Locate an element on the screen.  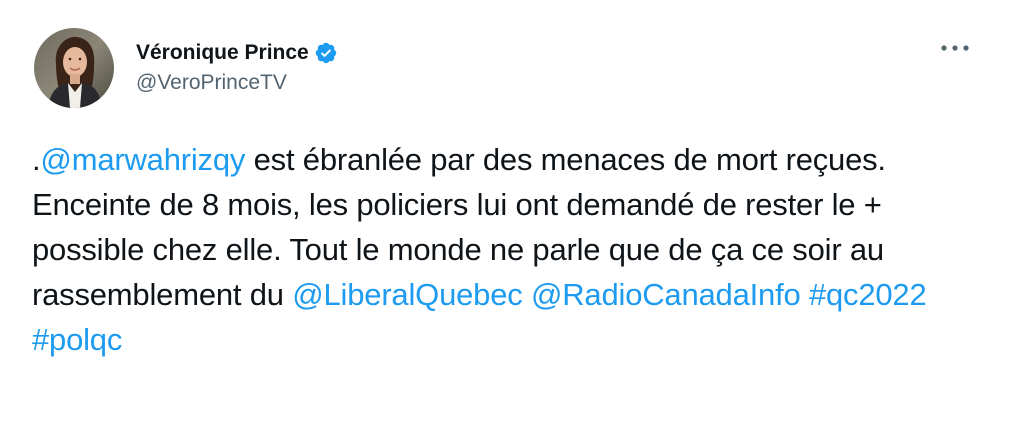
mention-link: @LiberalQuebec is located at coordinates (407, 294).